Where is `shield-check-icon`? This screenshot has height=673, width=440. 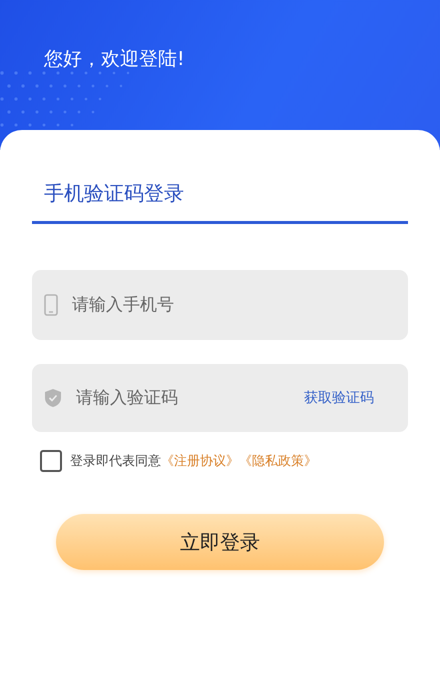 shield-check-icon is located at coordinates (53, 398).